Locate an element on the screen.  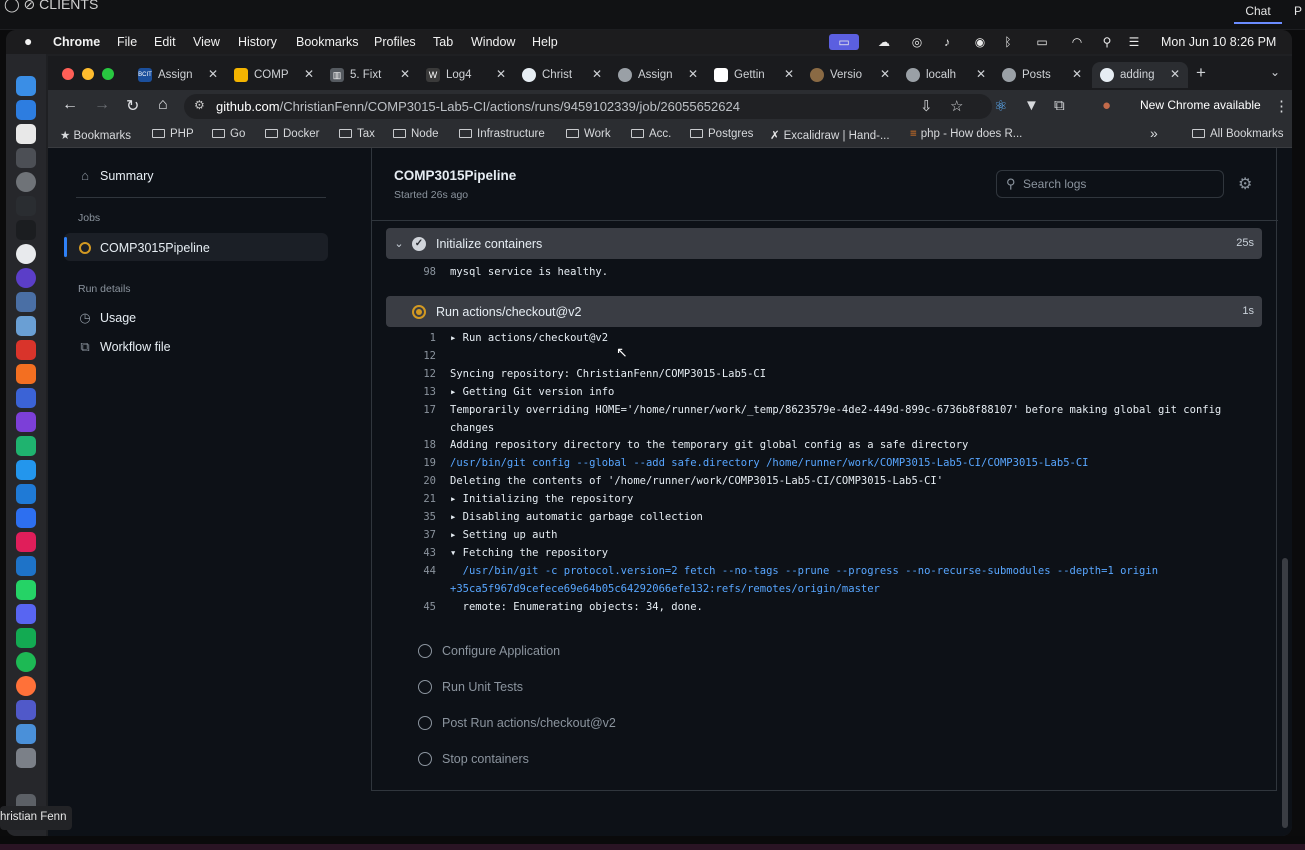
bookmark-folder-docker: Docker is located at coordinates (292, 134).